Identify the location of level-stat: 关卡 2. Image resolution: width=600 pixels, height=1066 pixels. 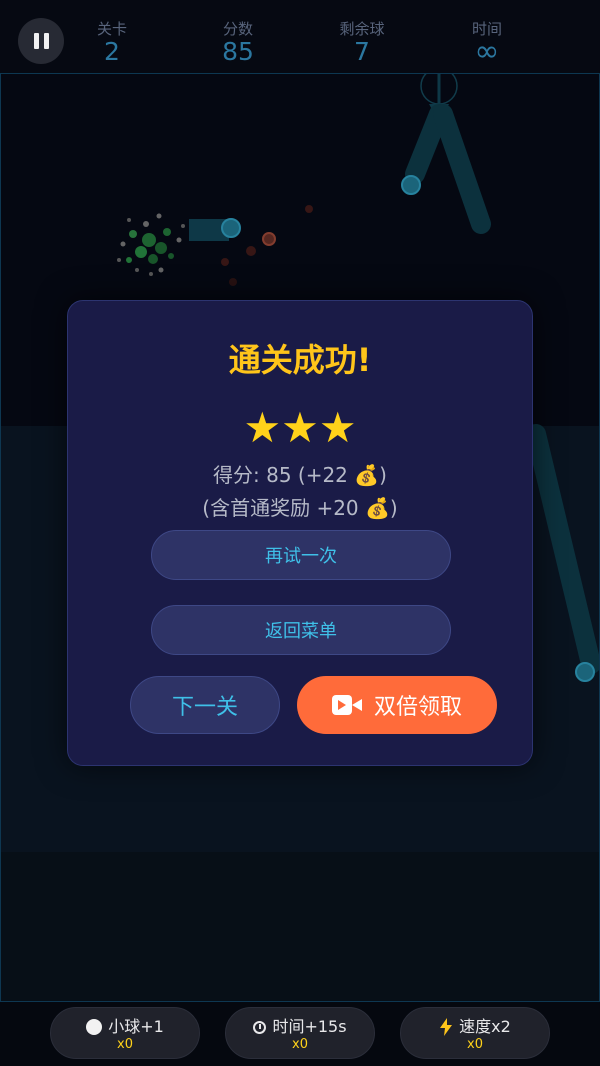
(112, 43).